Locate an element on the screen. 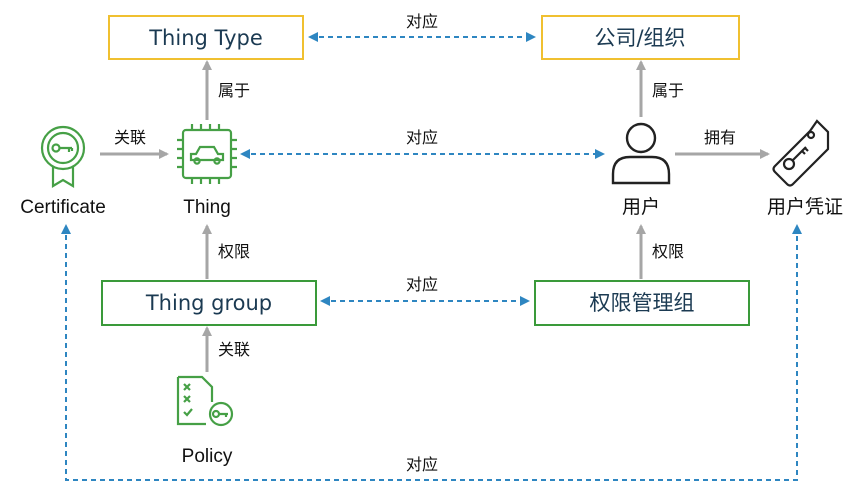 This screenshot has height=493, width=866. company-org-box: 公司/组织 is located at coordinates (640, 37).